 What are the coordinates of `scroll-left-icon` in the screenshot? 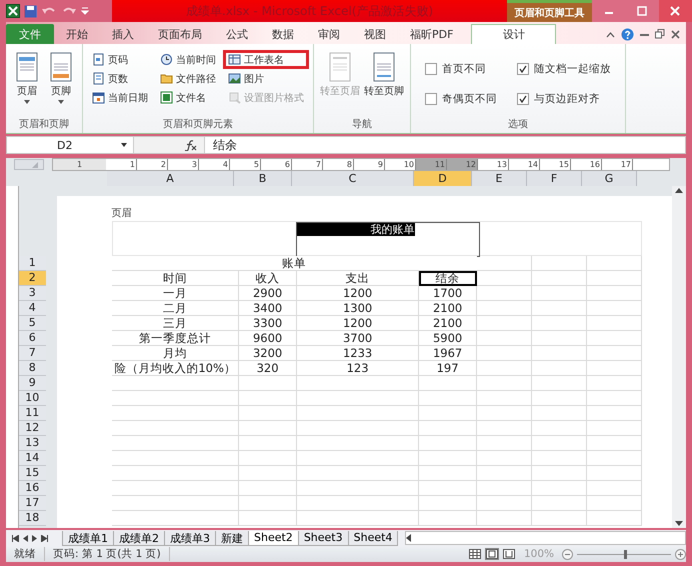 It's located at (409, 538).